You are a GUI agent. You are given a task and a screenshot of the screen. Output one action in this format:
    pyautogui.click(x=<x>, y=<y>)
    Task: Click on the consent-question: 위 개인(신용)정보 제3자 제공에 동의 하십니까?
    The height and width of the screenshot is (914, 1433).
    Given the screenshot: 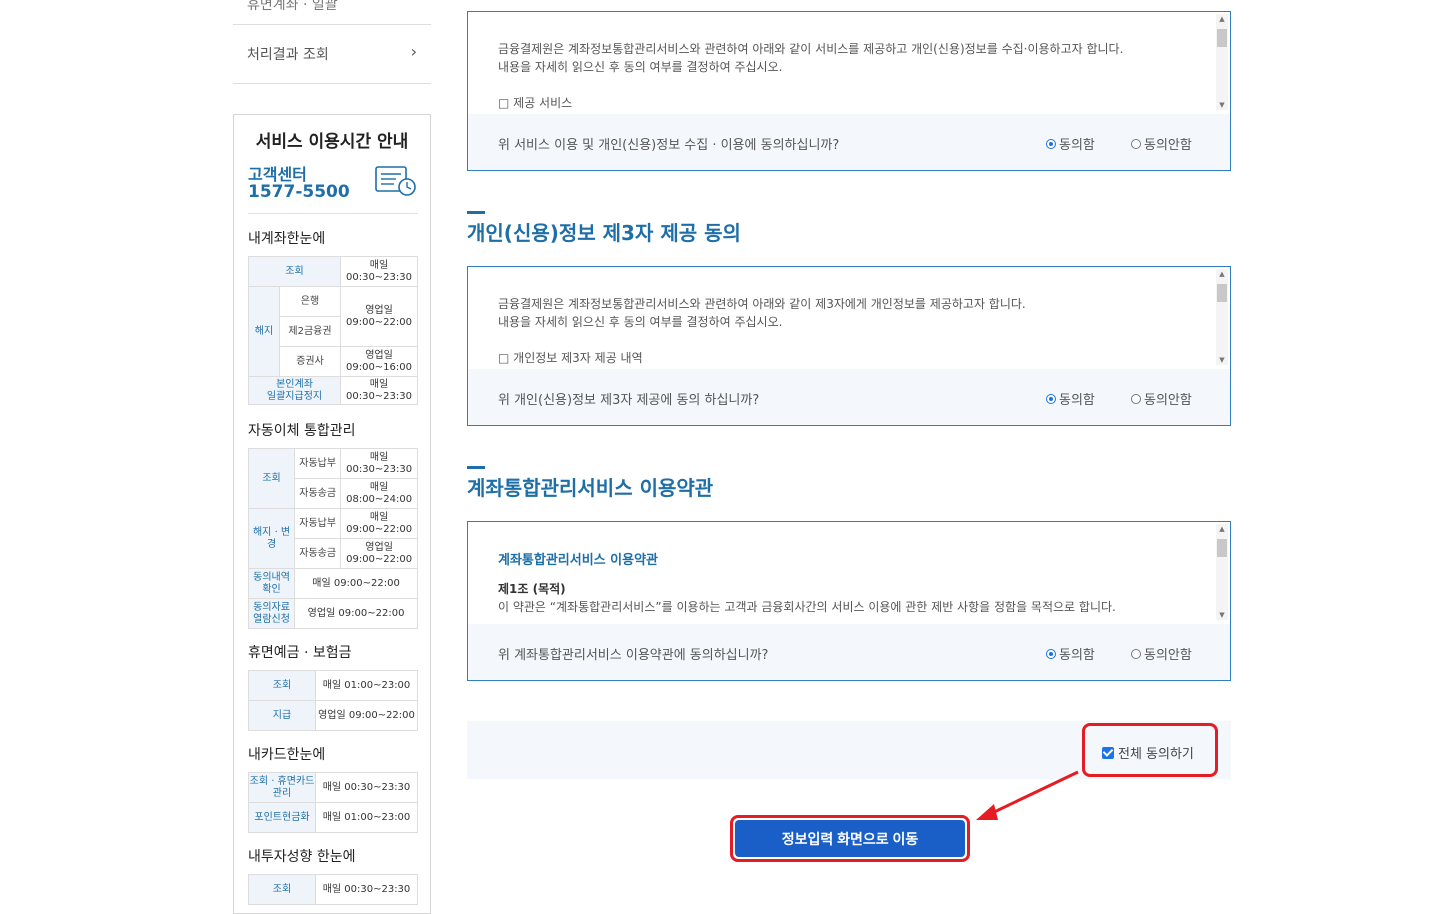 What is the action you would take?
    pyautogui.click(x=629, y=400)
    